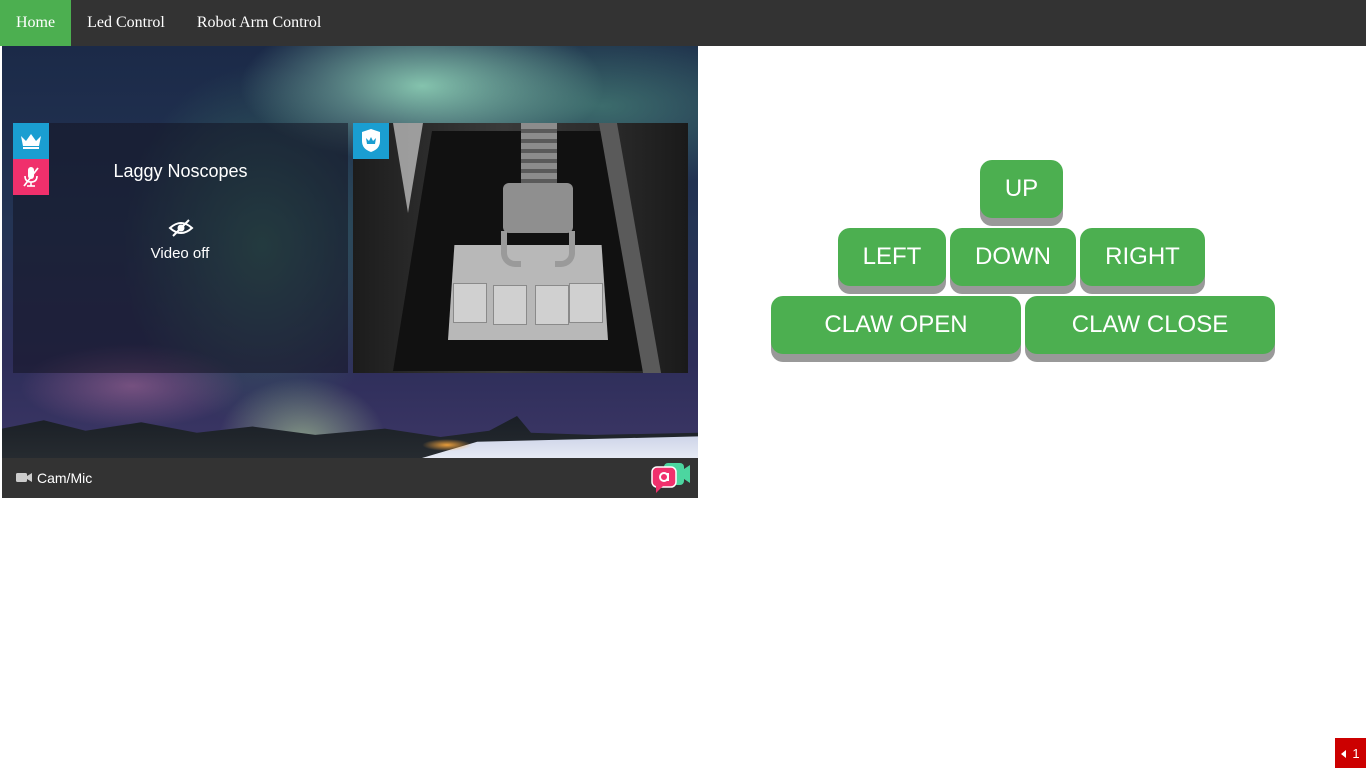 This screenshot has height=768, width=1366. What do you see at coordinates (24, 478) in the screenshot?
I see `video-camera-icon` at bounding box center [24, 478].